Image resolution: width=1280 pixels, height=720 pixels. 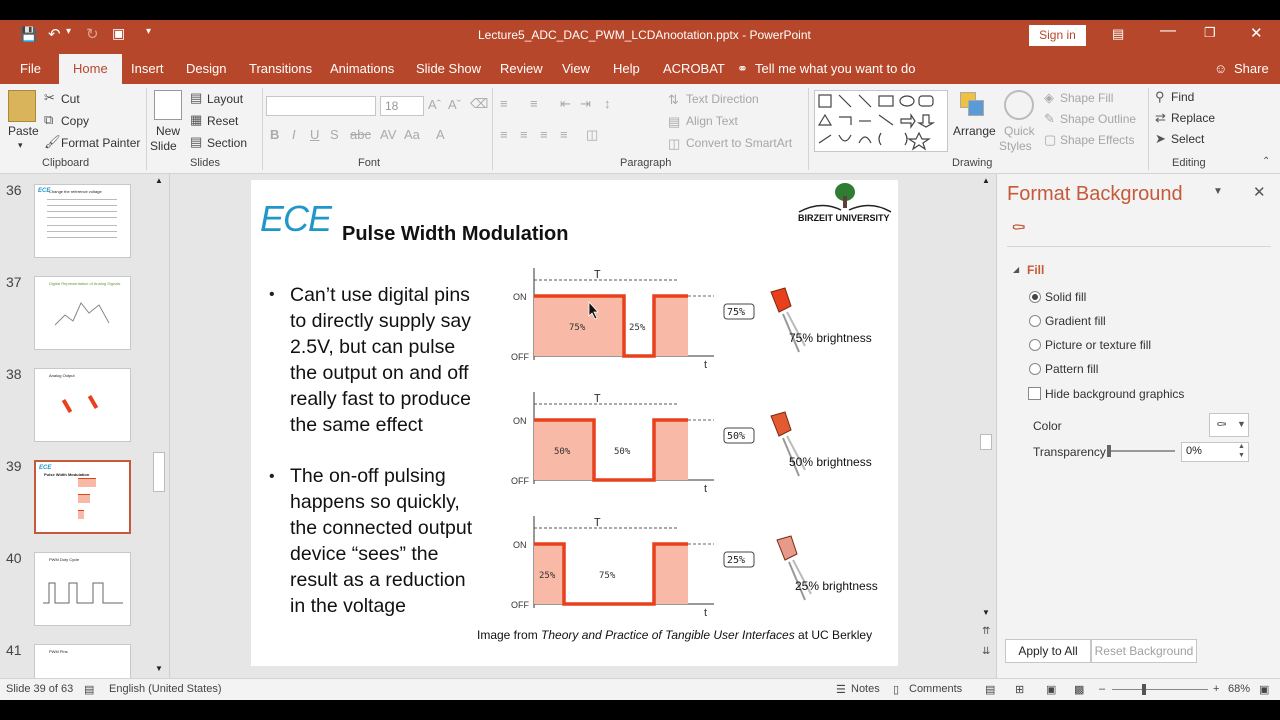 What do you see at coordinates (742, 67) in the screenshot?
I see `lightbulb-icon: ⚭` at bounding box center [742, 67].